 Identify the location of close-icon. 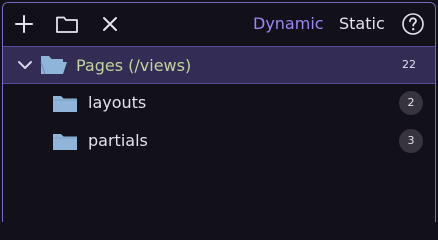
(110, 24).